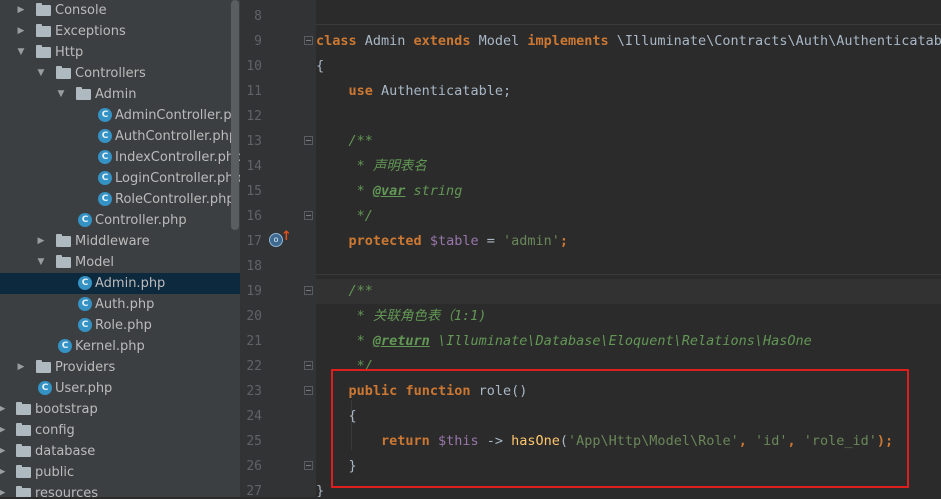  Describe the element at coordinates (490, 241) in the screenshot. I see `operator: =` at that location.